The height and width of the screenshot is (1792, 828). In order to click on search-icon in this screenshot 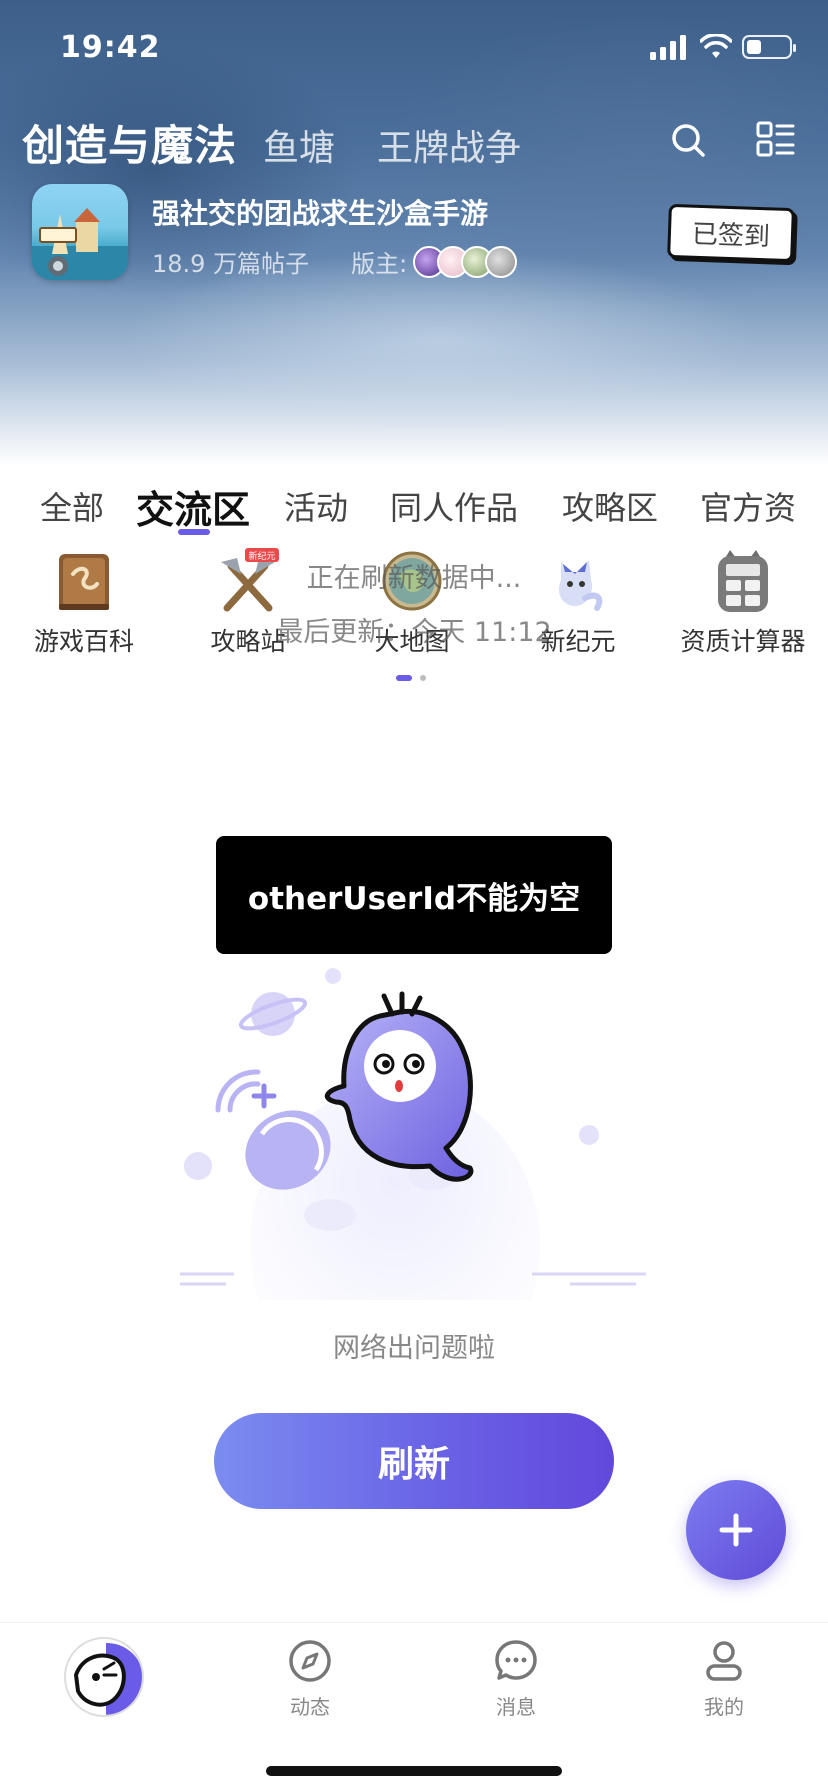, I will do `click(688, 140)`.